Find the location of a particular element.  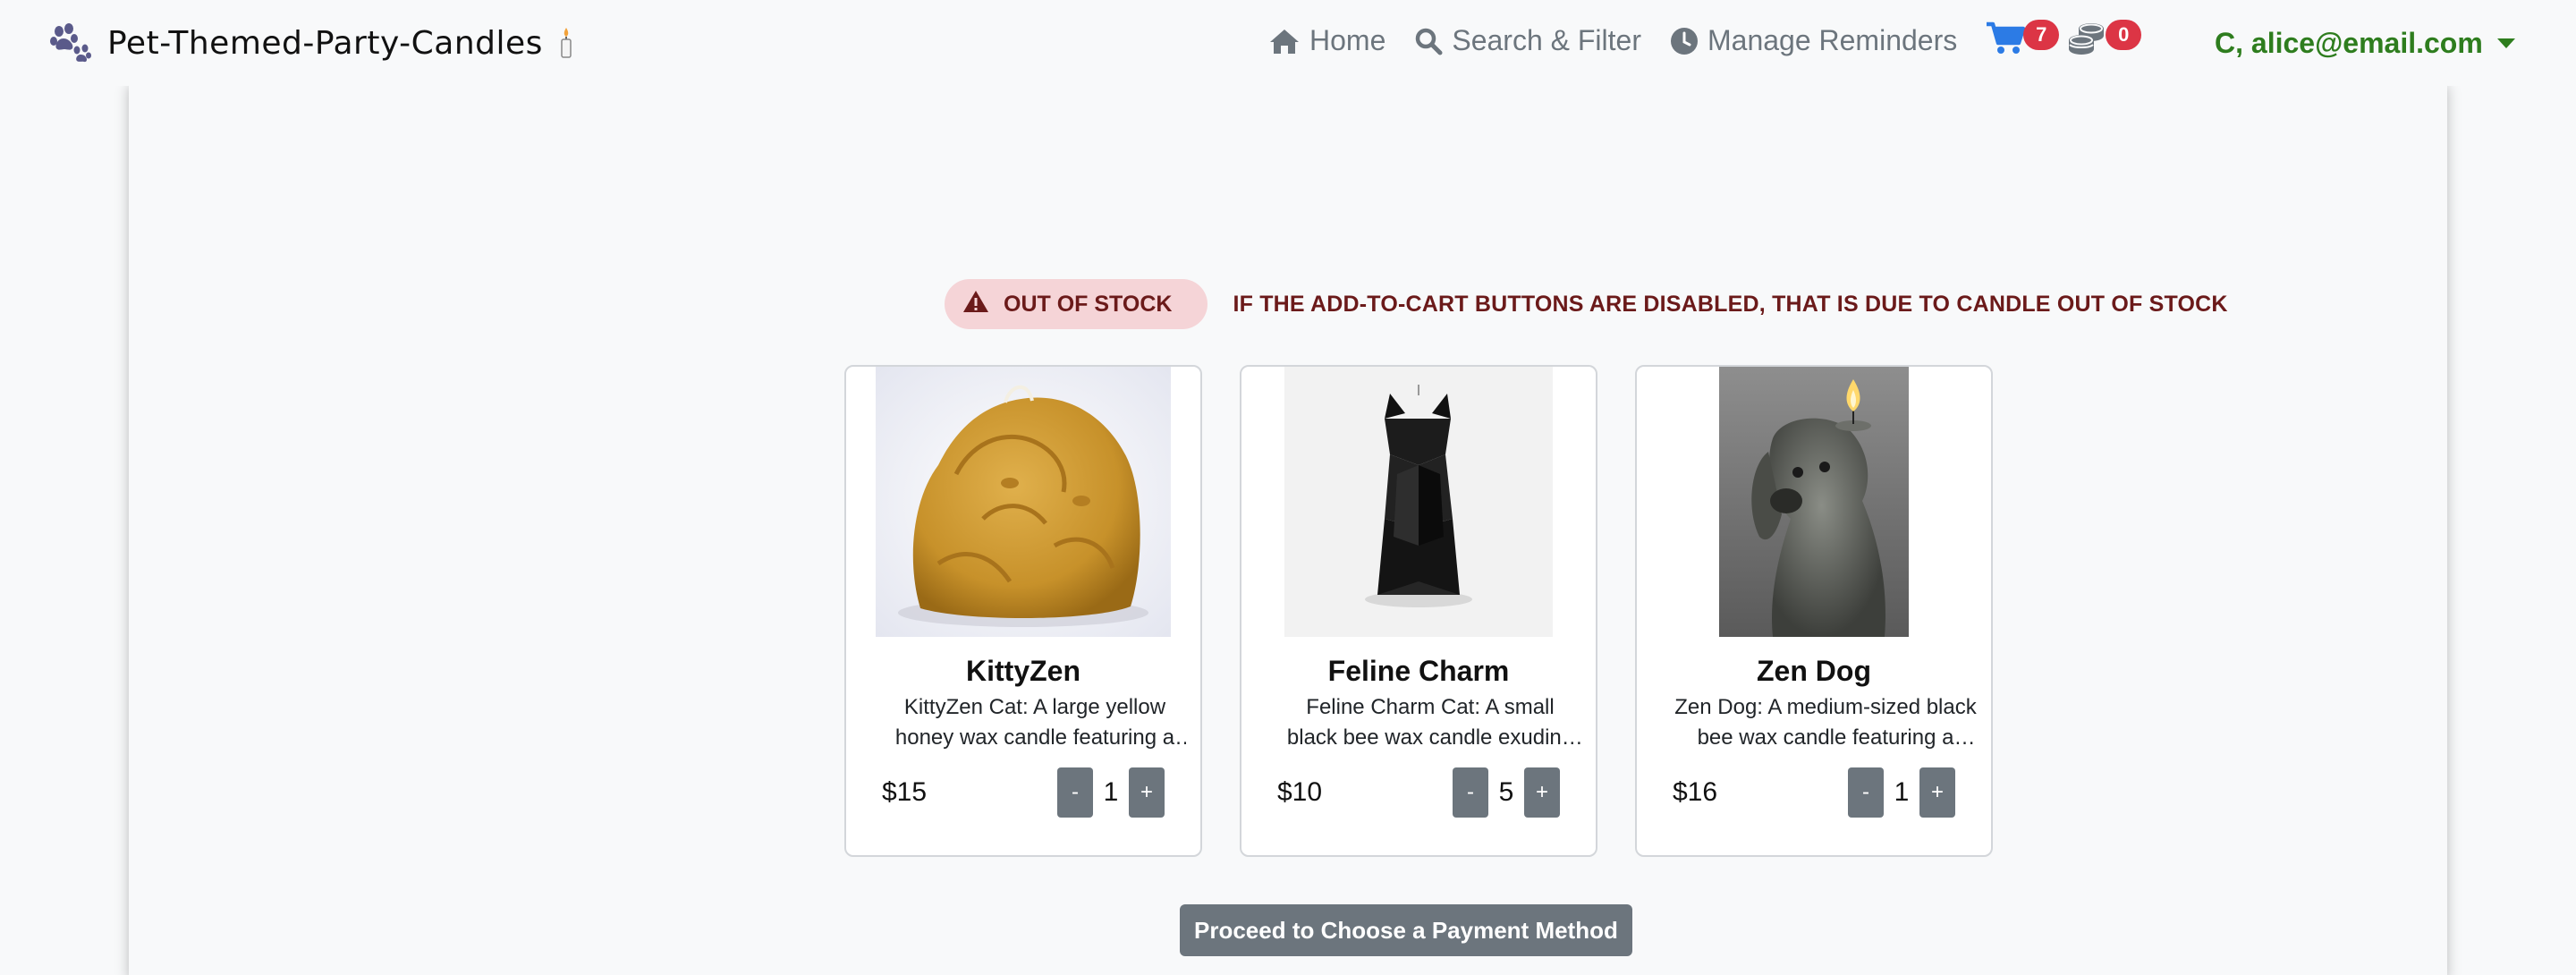

cart-count-badge: 7 is located at coordinates (2041, 35).